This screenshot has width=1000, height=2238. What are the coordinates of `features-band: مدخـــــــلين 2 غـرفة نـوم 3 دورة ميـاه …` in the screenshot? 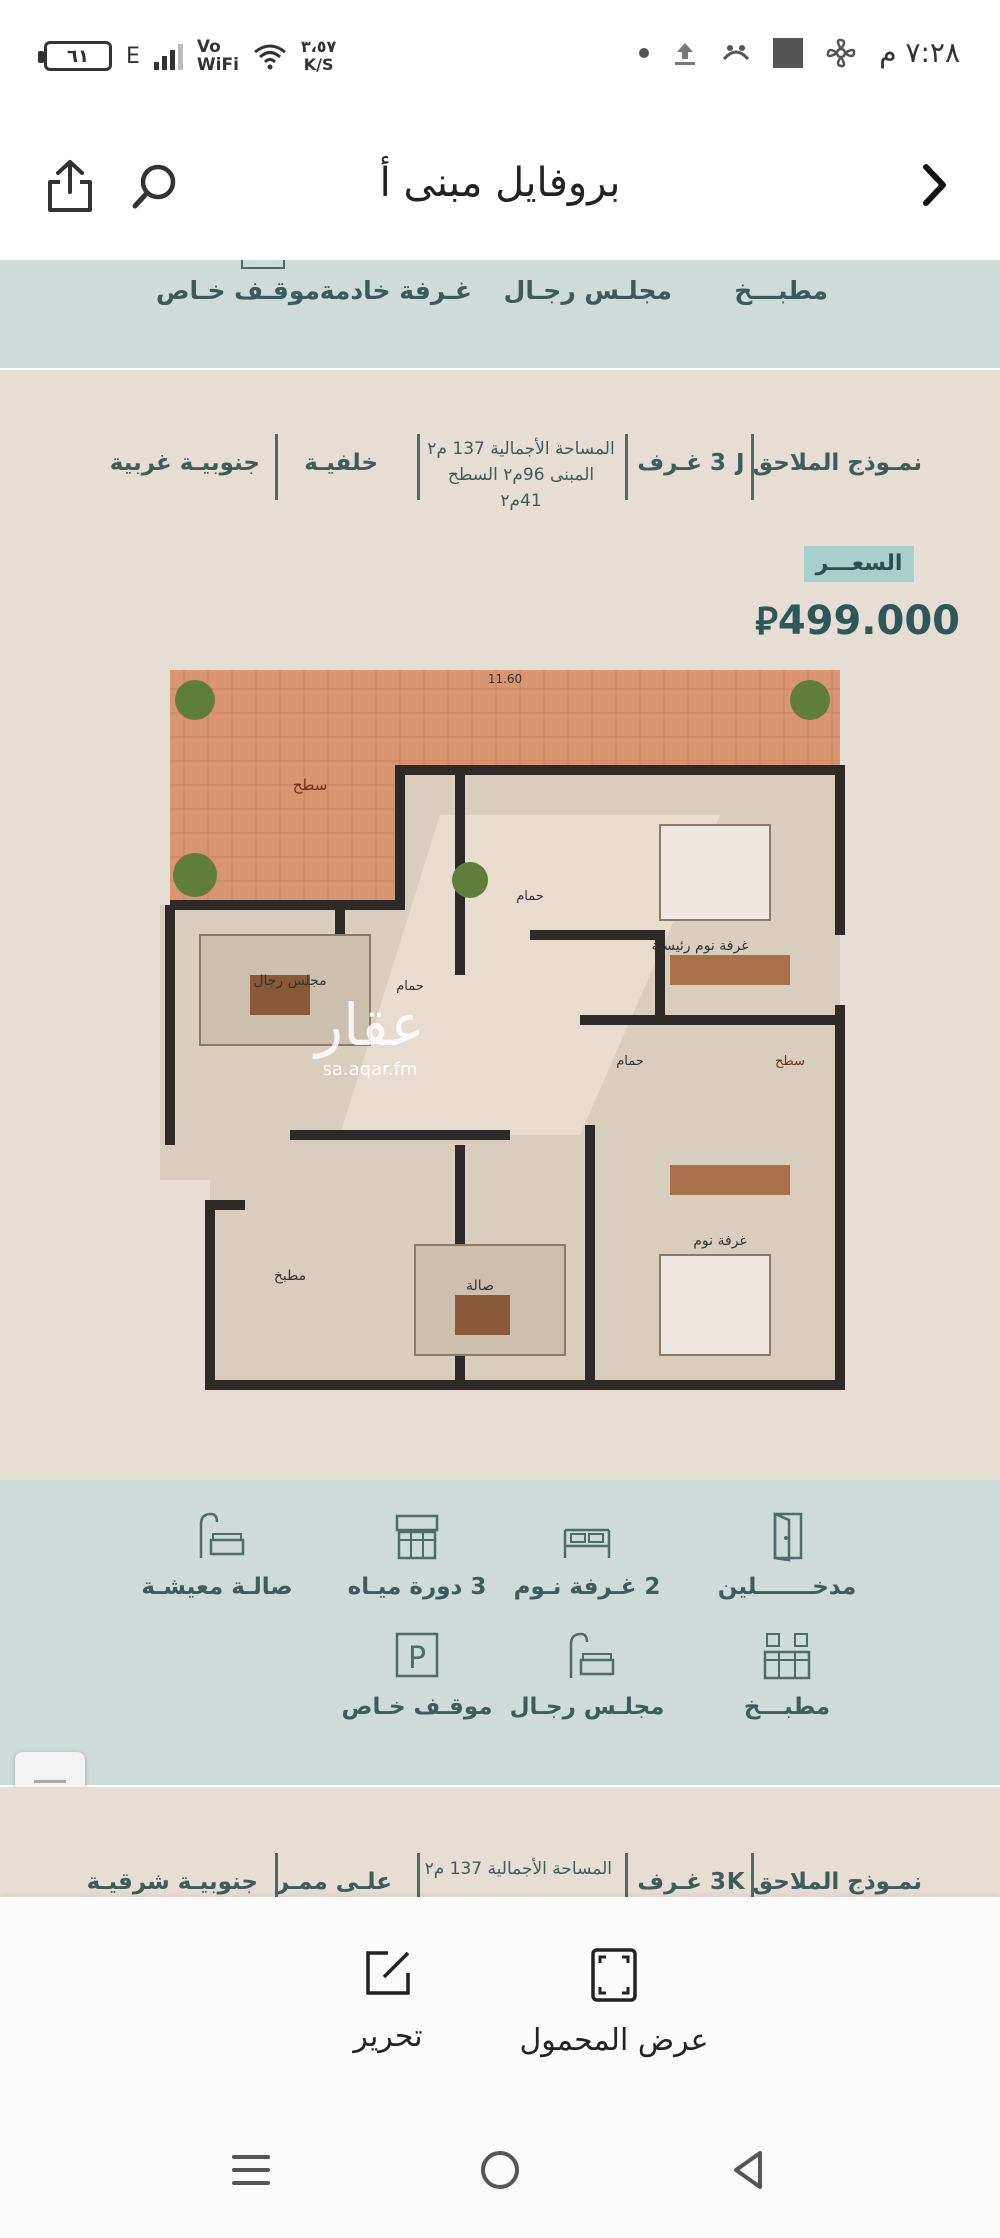 It's located at (500, 1632).